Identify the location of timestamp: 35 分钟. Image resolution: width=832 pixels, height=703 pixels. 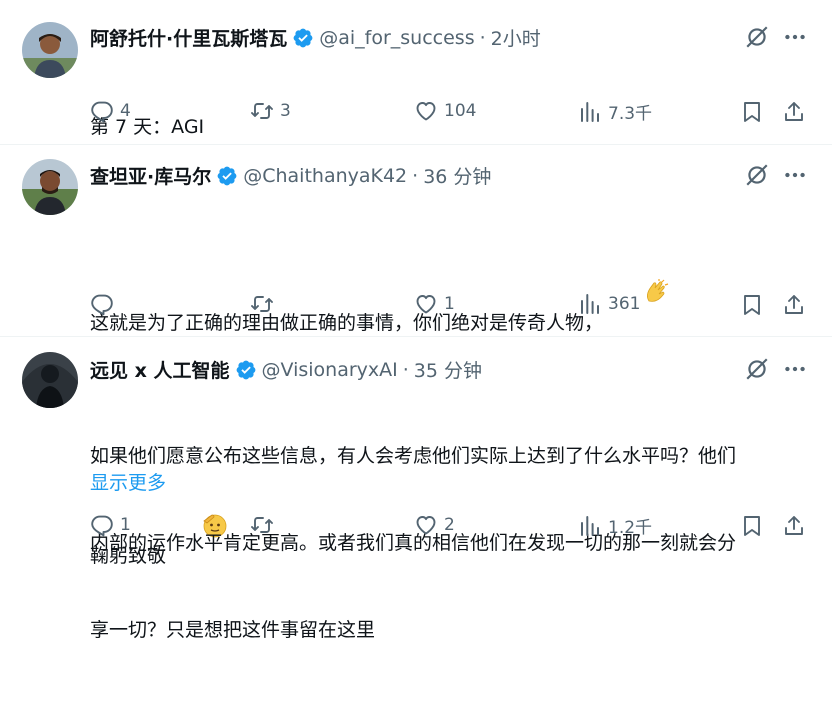
(448, 369).